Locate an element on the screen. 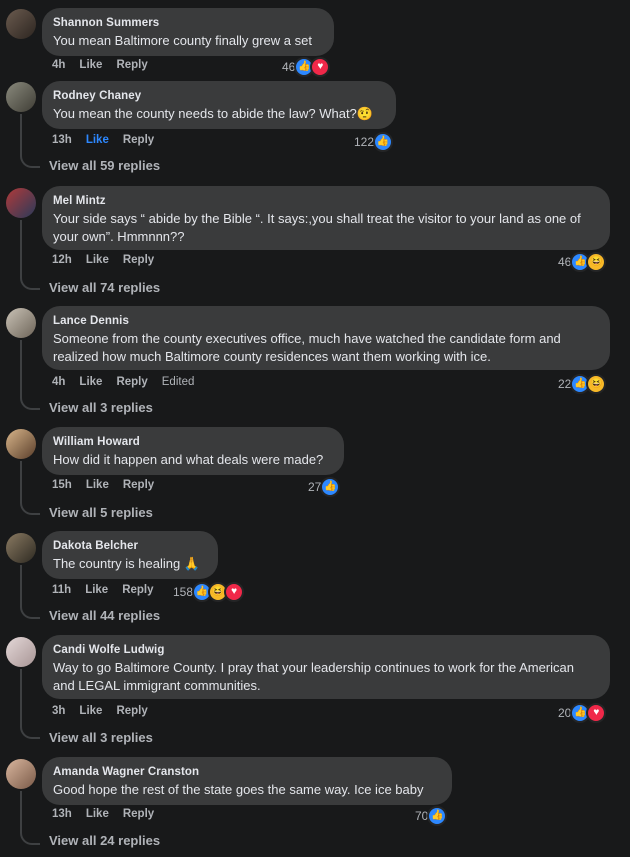  comment-author: Candi Wolfe Ludwig is located at coordinates (325, 650).